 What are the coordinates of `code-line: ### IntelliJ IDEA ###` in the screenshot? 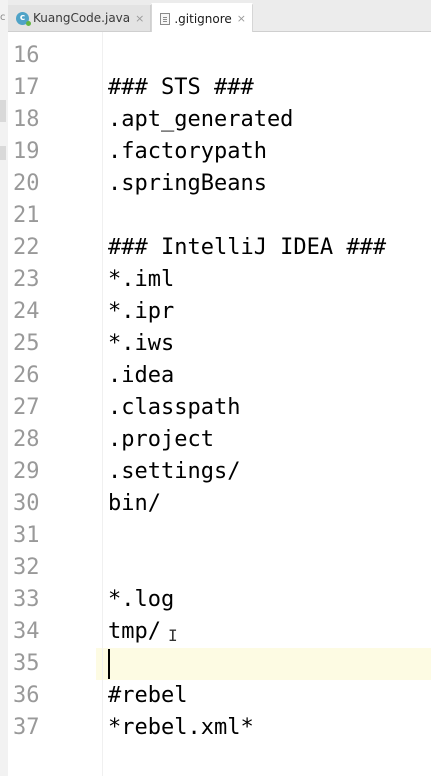 It's located at (269, 248).